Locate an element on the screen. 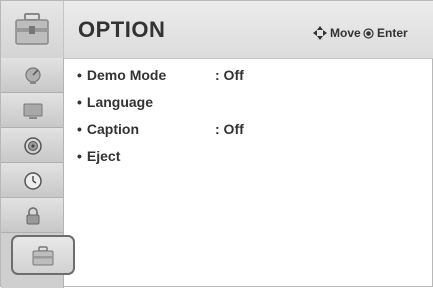  move-arrows-icon is located at coordinates (320, 33).